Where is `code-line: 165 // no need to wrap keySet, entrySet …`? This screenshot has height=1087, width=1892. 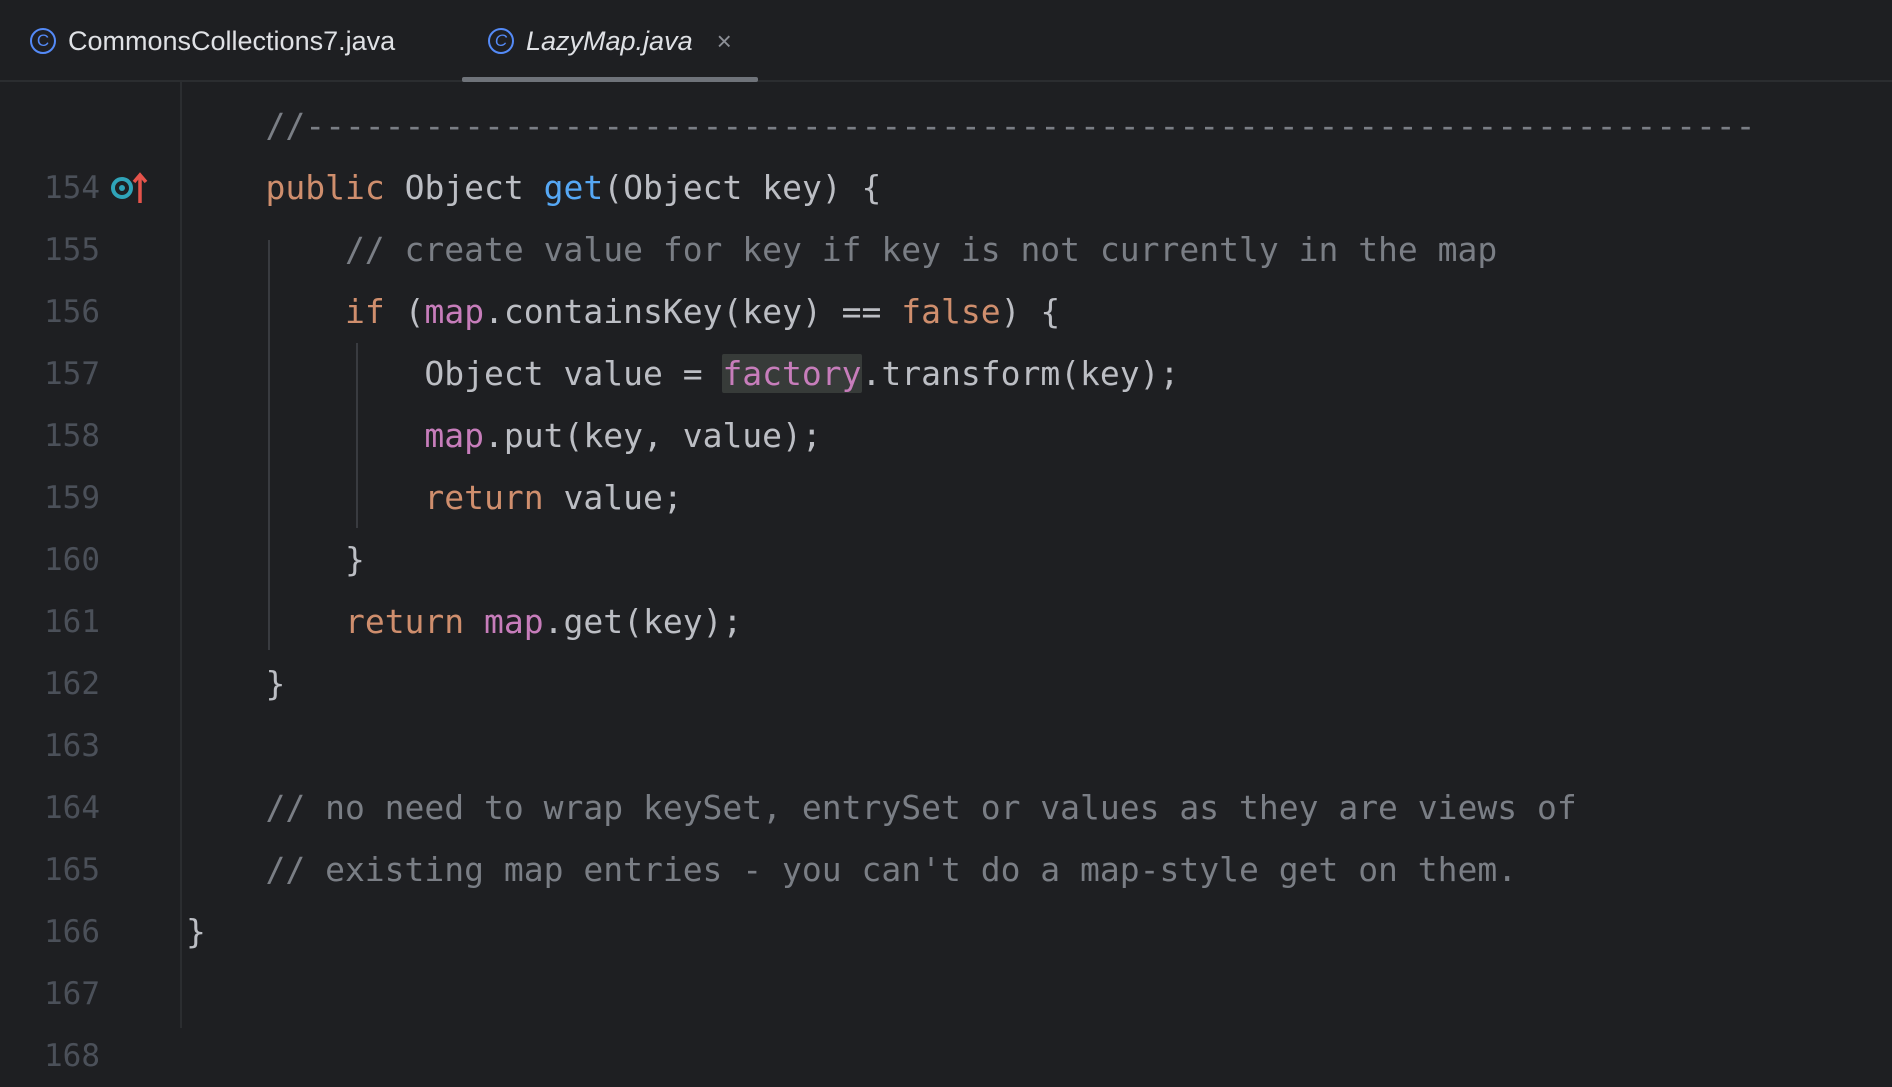
code-line: 165 // no need to wrap keySet, entrySet … is located at coordinates (946, 832).